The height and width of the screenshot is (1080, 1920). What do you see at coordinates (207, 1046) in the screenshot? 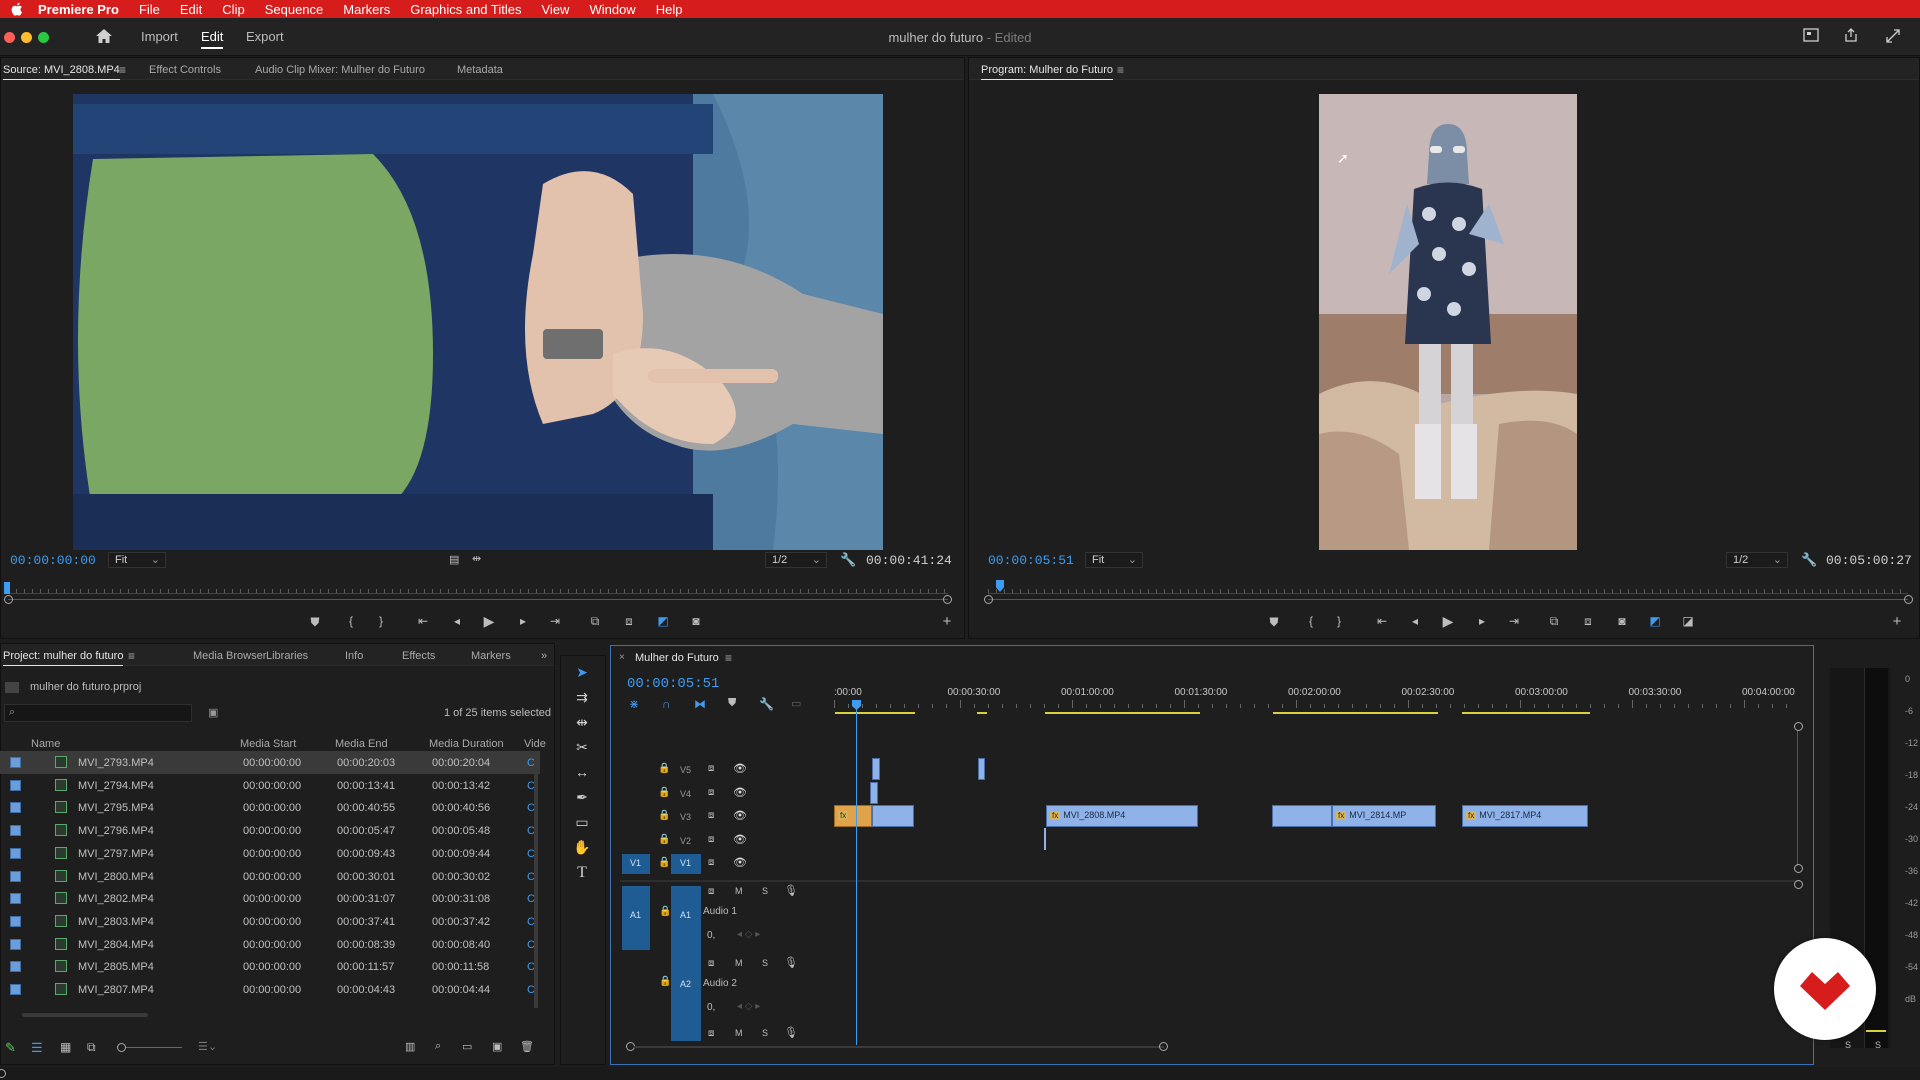
I see `sort-icon: ☰⌄` at bounding box center [207, 1046].